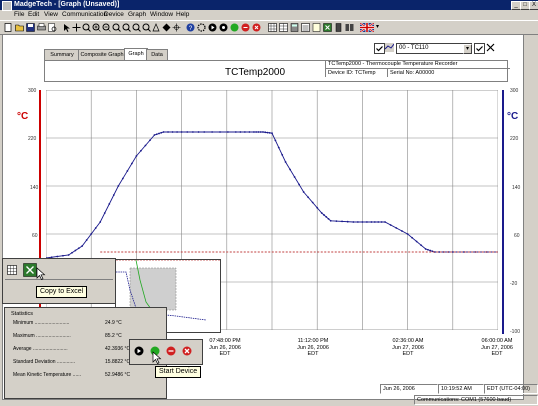  I want to click on table-icon, so click(283, 27).